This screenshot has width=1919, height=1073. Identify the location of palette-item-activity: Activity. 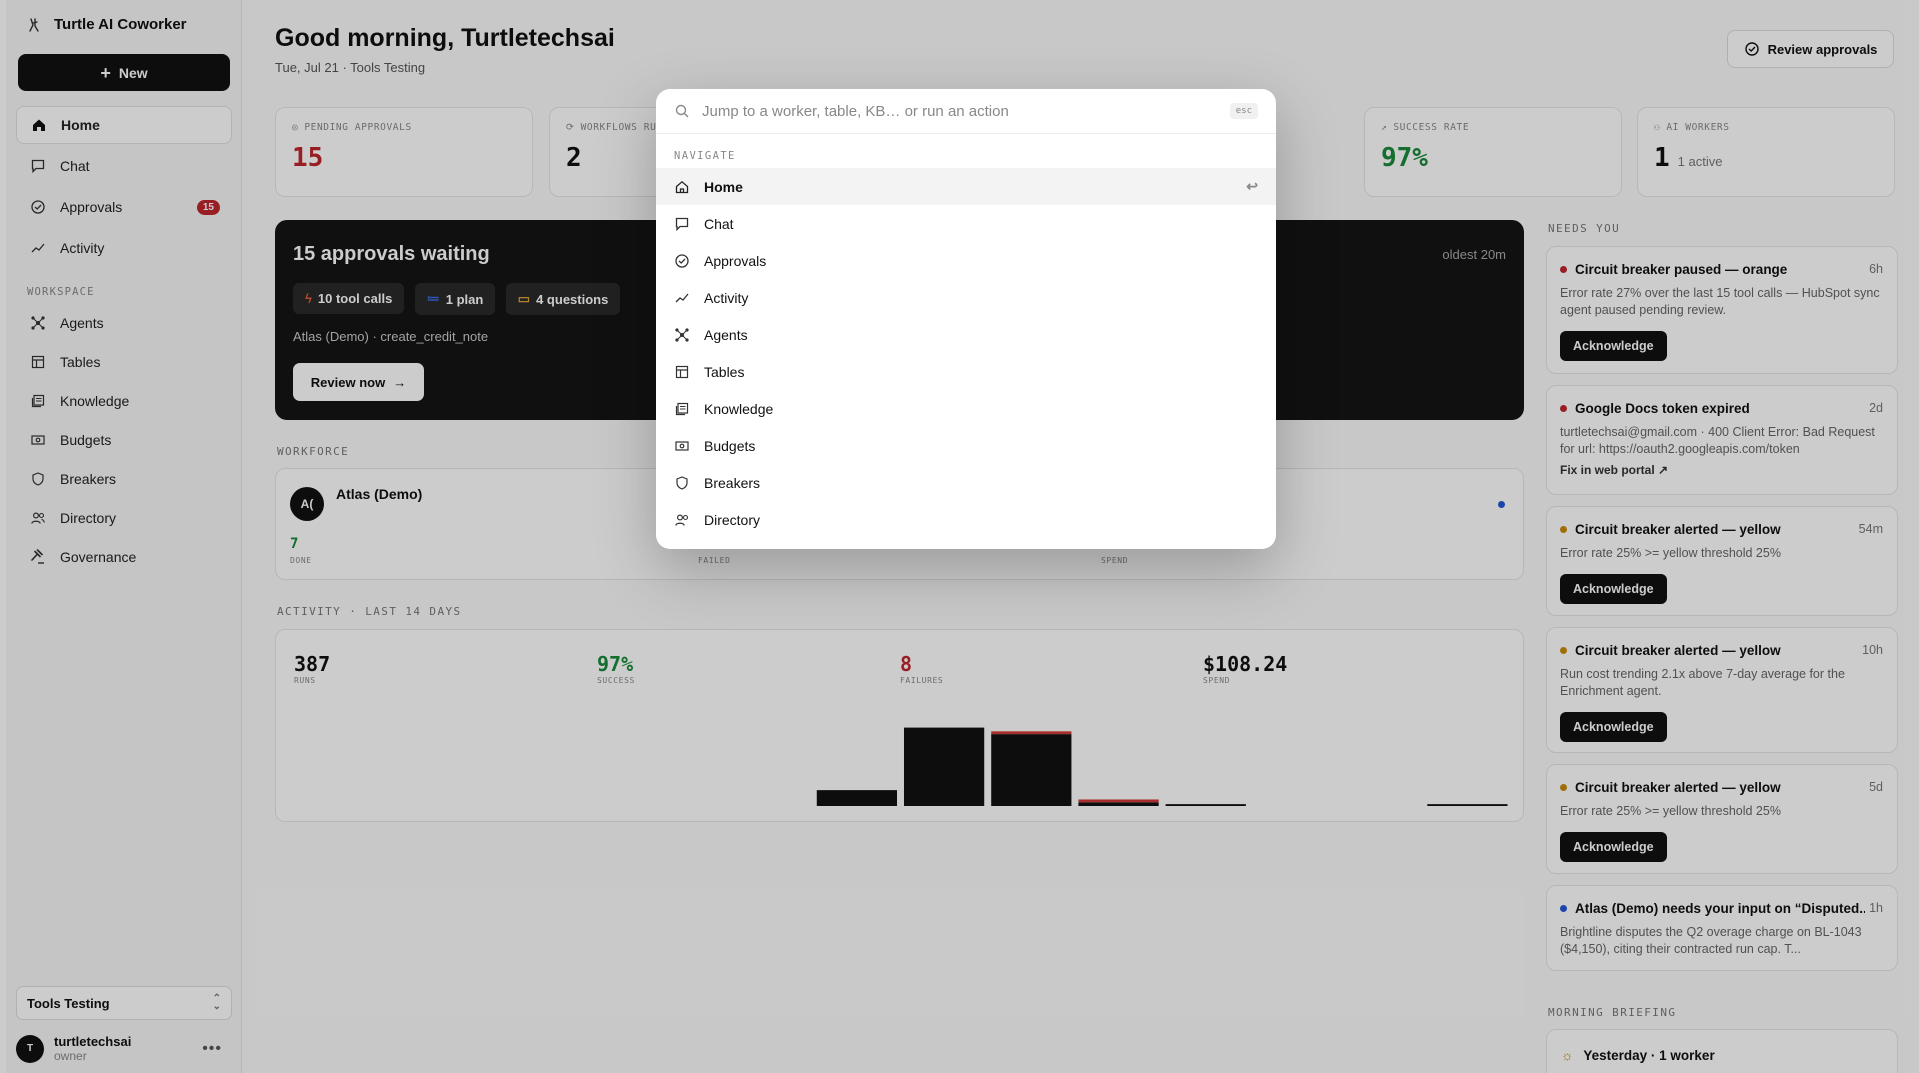
(966, 297).